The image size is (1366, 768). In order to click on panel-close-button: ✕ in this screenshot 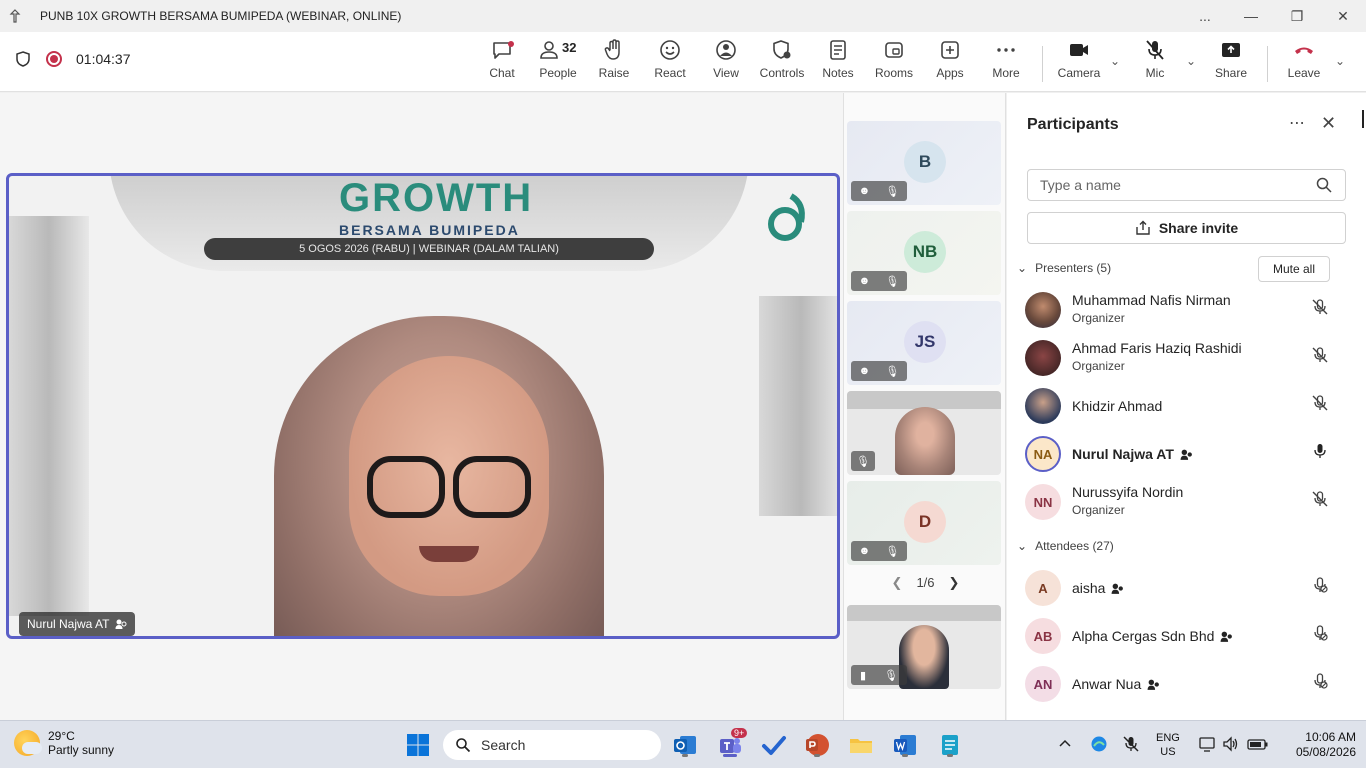, I will do `click(1328, 123)`.